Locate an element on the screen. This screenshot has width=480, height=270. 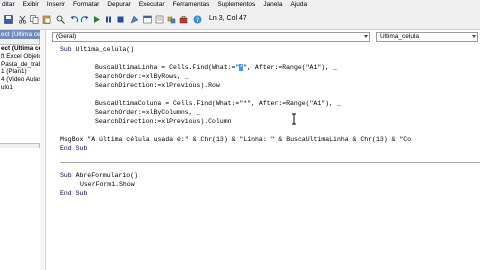
menu-ferramentas: Ferramentas is located at coordinates (191, 5).